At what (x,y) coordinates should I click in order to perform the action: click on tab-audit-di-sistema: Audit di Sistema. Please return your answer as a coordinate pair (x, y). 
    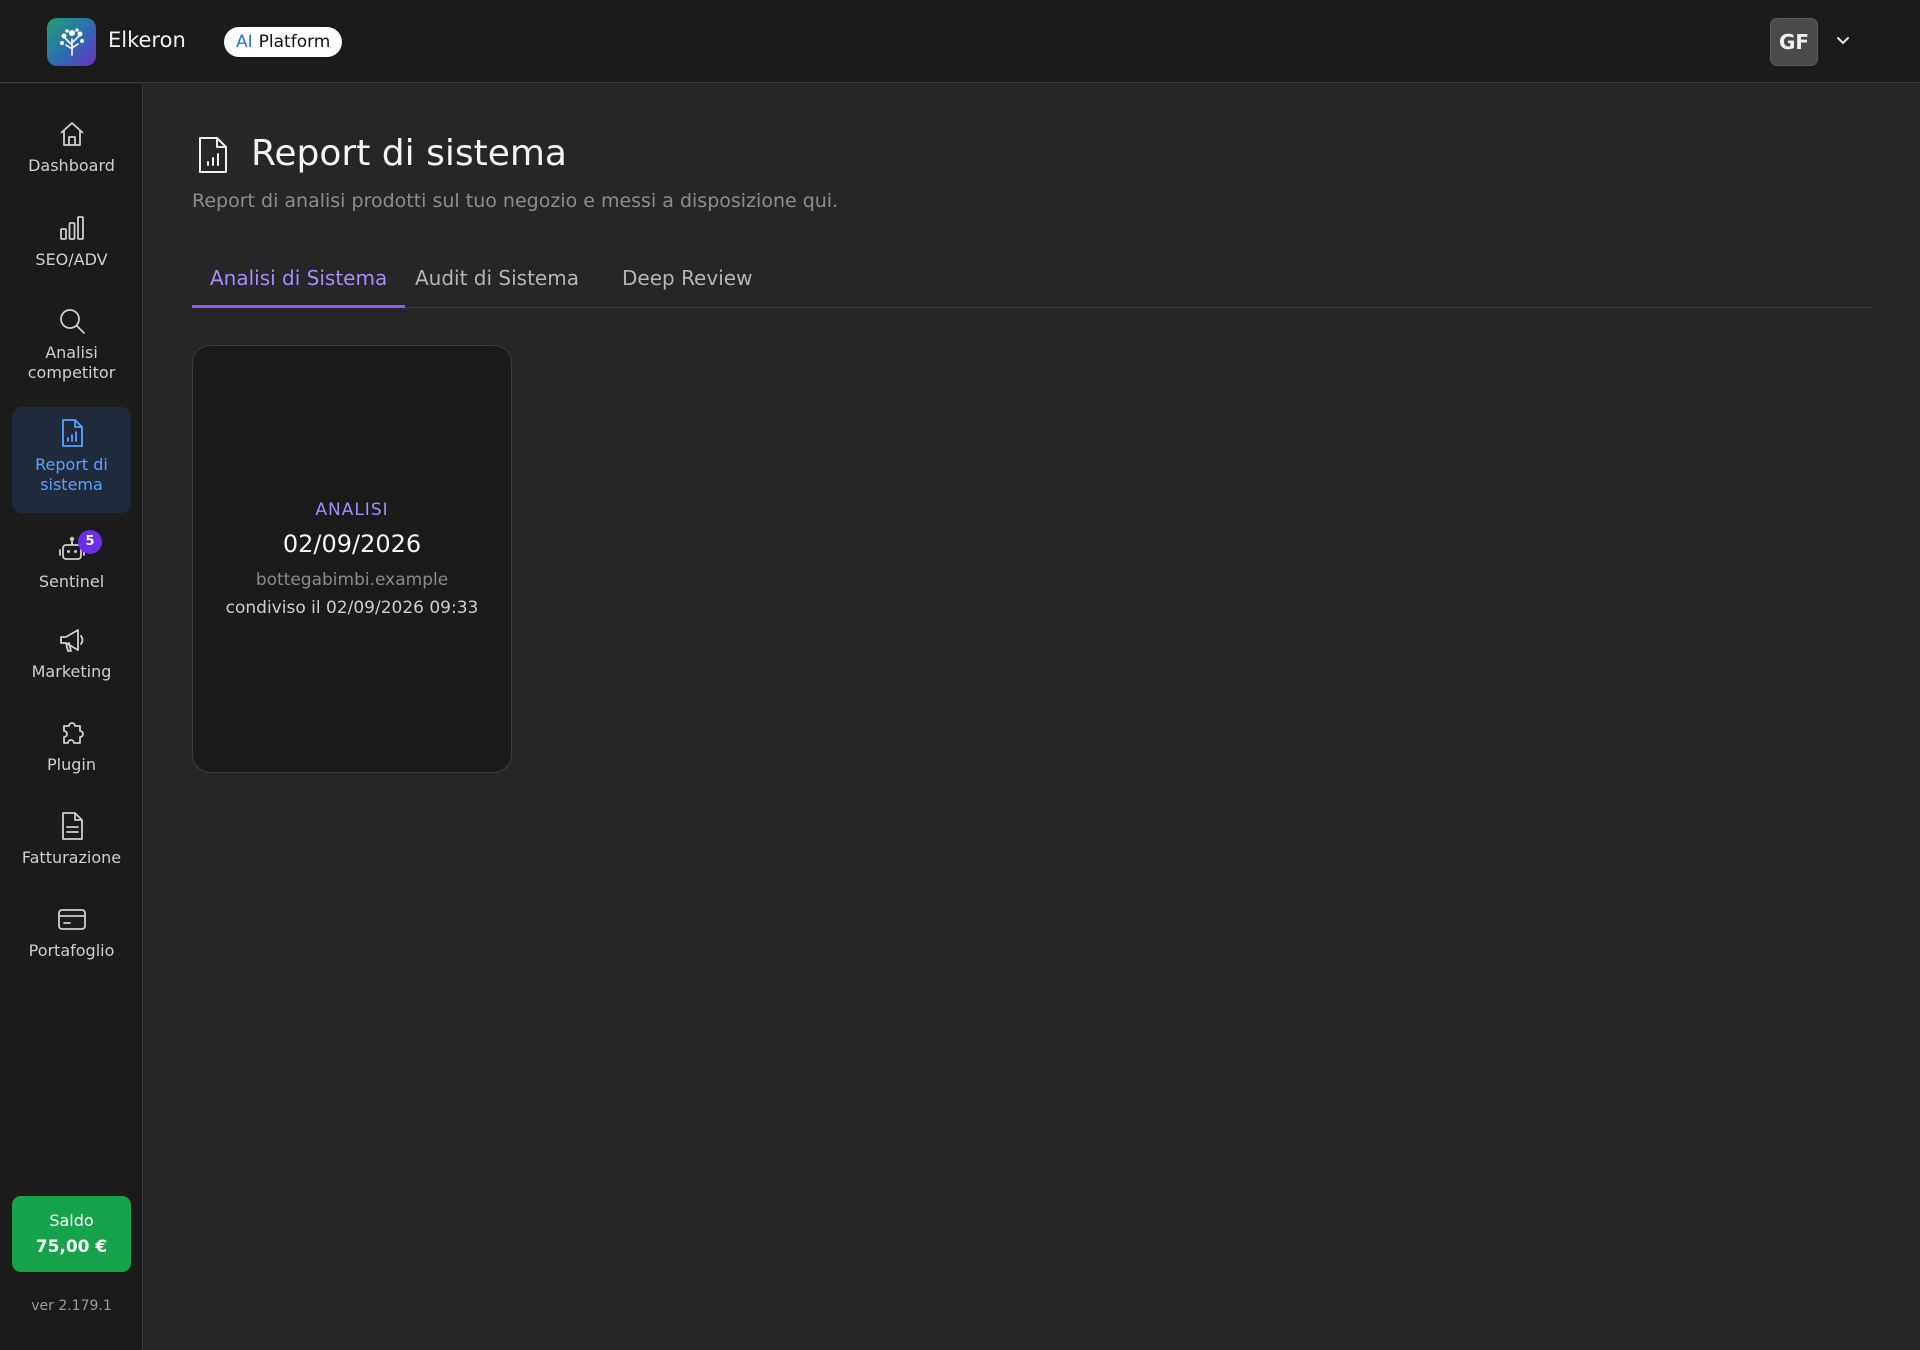
    Looking at the image, I should click on (497, 283).